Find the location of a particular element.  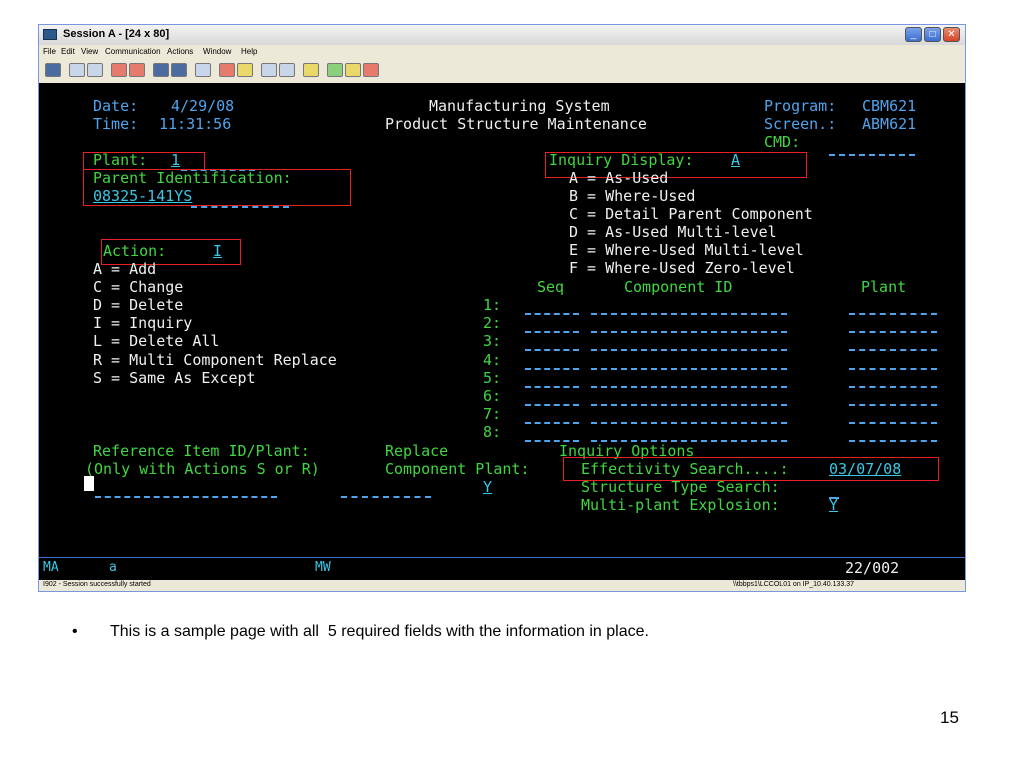

action-option: L = Delete All is located at coordinates (156, 341).